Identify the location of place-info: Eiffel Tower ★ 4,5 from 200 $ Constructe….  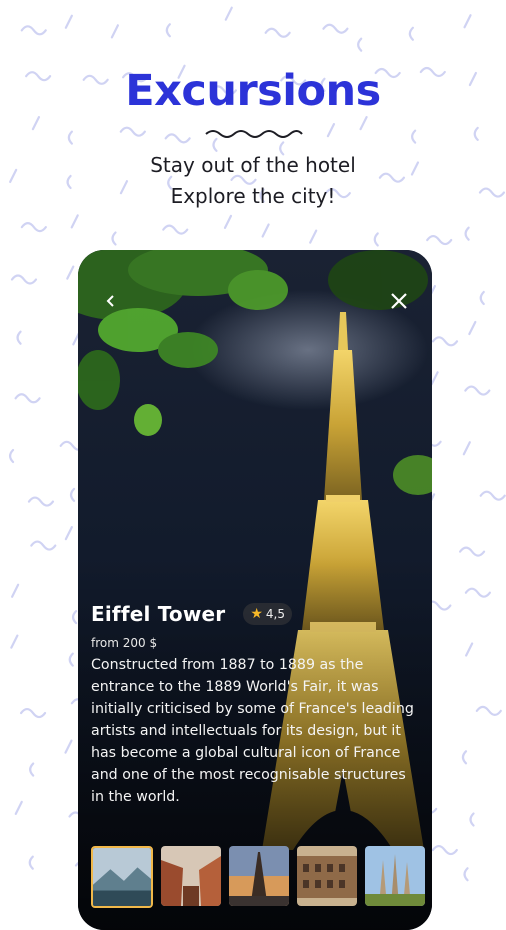
(256, 705).